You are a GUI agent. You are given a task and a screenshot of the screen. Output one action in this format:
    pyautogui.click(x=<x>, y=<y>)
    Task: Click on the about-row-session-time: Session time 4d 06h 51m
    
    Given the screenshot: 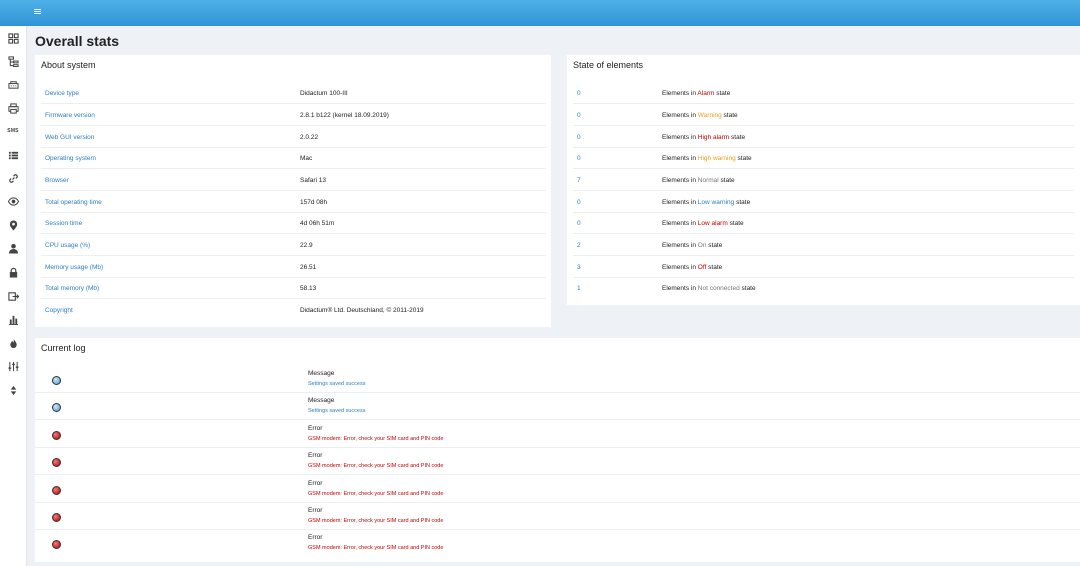 What is the action you would take?
    pyautogui.click(x=293, y=223)
    